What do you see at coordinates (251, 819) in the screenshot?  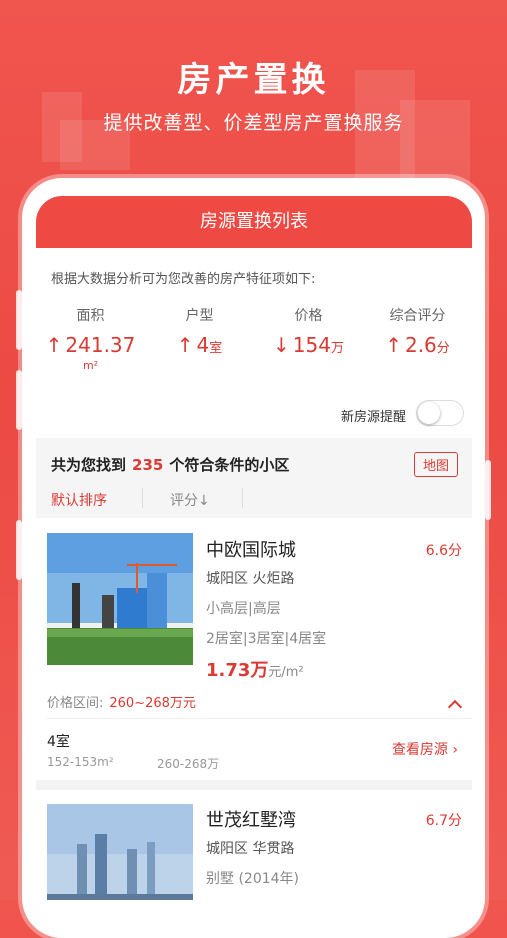 I see `listing-name: 世茂红墅湾` at bounding box center [251, 819].